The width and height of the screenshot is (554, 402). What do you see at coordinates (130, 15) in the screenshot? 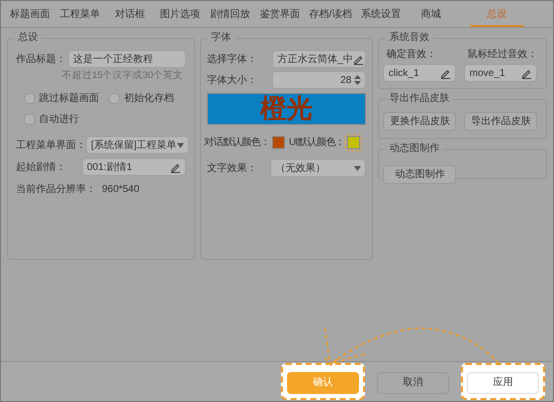
I see `tab: 对话框` at bounding box center [130, 15].